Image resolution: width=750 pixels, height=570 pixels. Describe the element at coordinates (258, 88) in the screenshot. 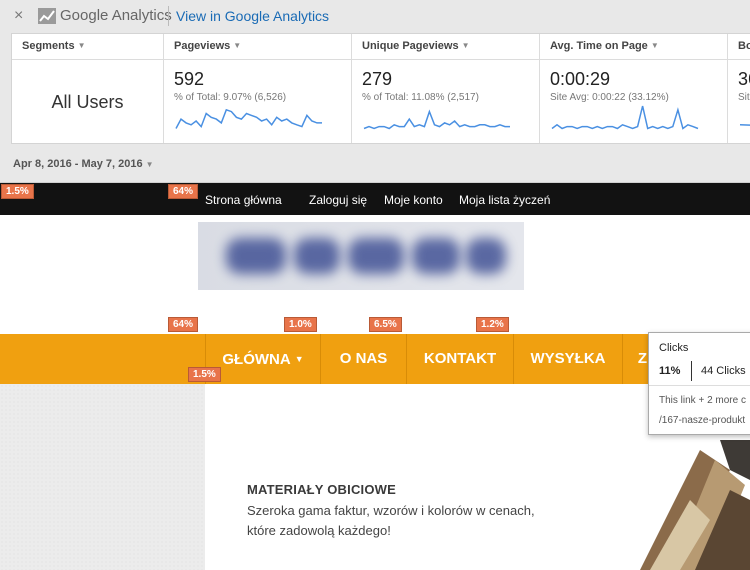

I see `metric-column-pageviews: Pageviews ▼ 592 % of Total: 9.07% (6,526)` at that location.